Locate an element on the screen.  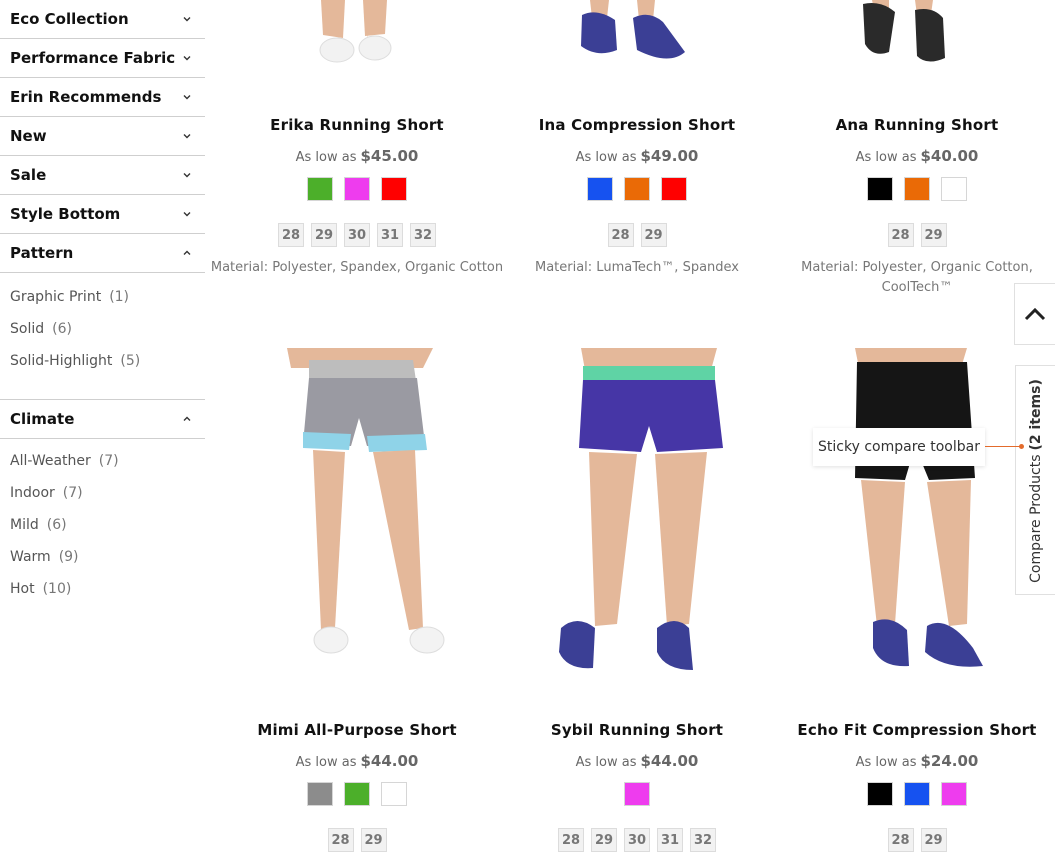
product-image-ina is located at coordinates (637, 40).